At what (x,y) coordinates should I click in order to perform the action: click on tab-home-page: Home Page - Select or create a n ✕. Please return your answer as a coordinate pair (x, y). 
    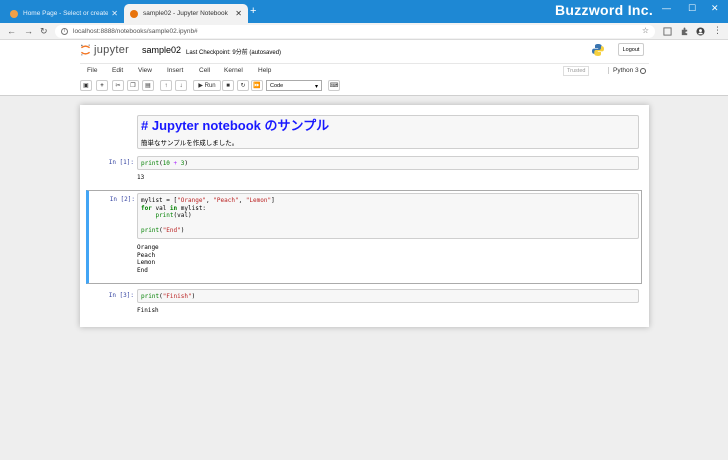
    Looking at the image, I should click on (64, 13).